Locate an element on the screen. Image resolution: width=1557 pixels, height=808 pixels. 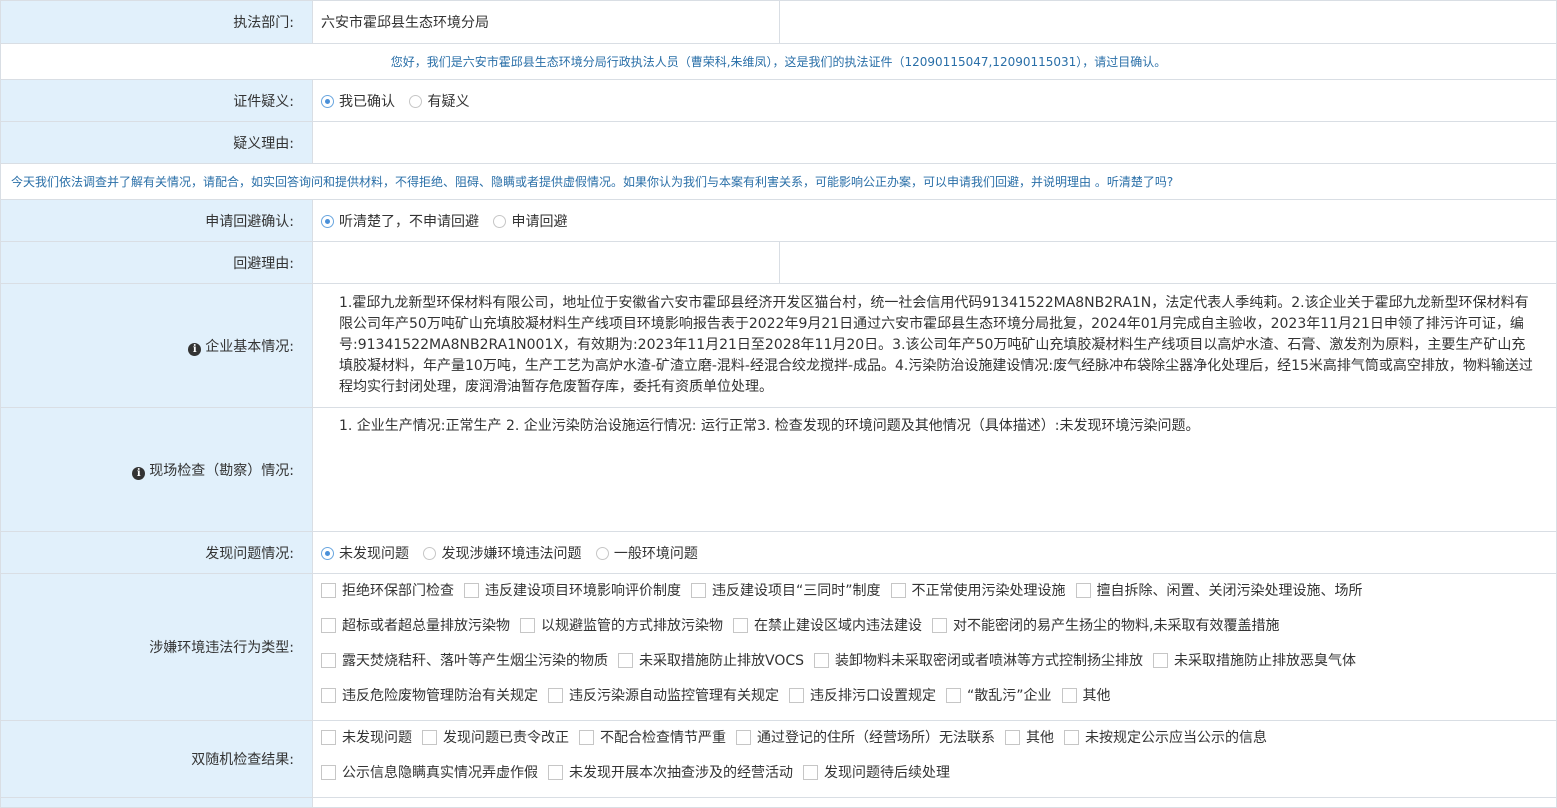
checkbox-label: 未发现问题 is located at coordinates (377, 738).